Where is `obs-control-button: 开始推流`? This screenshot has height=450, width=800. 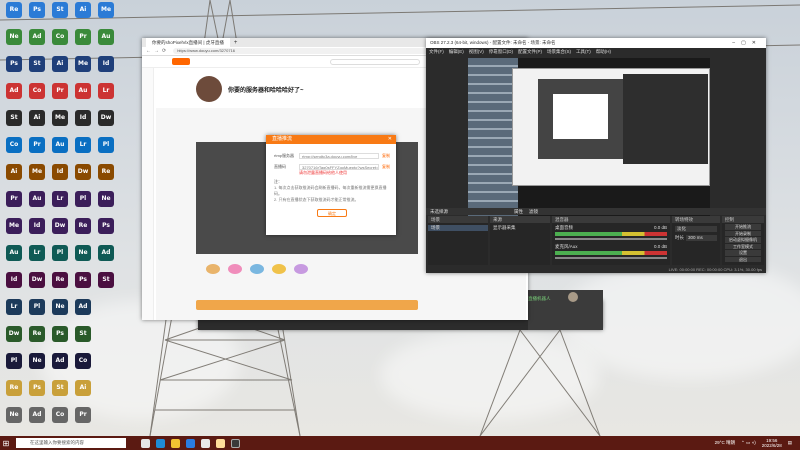
obs-control-button: 开始推流 is located at coordinates (743, 227).